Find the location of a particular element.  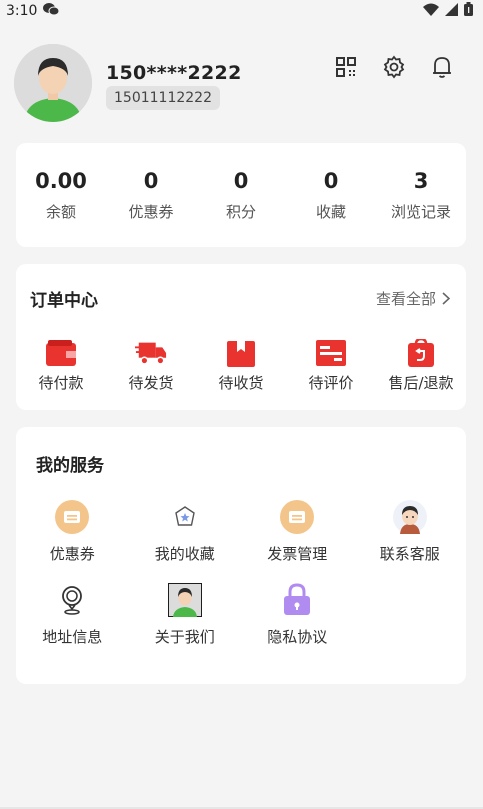

privacy-lock-icon is located at coordinates (297, 600).